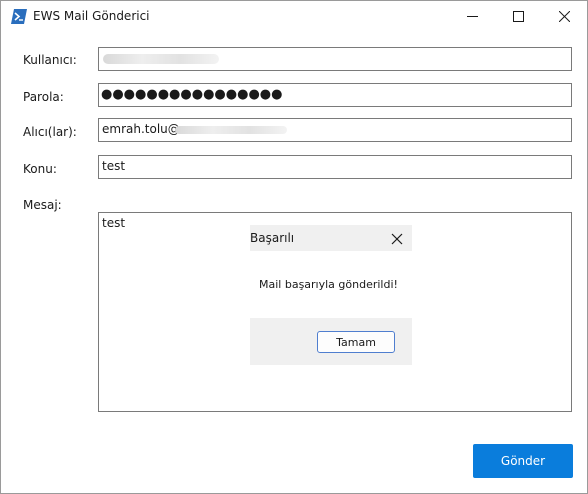  What do you see at coordinates (335, 167) in the screenshot?
I see `subject-field: test` at bounding box center [335, 167].